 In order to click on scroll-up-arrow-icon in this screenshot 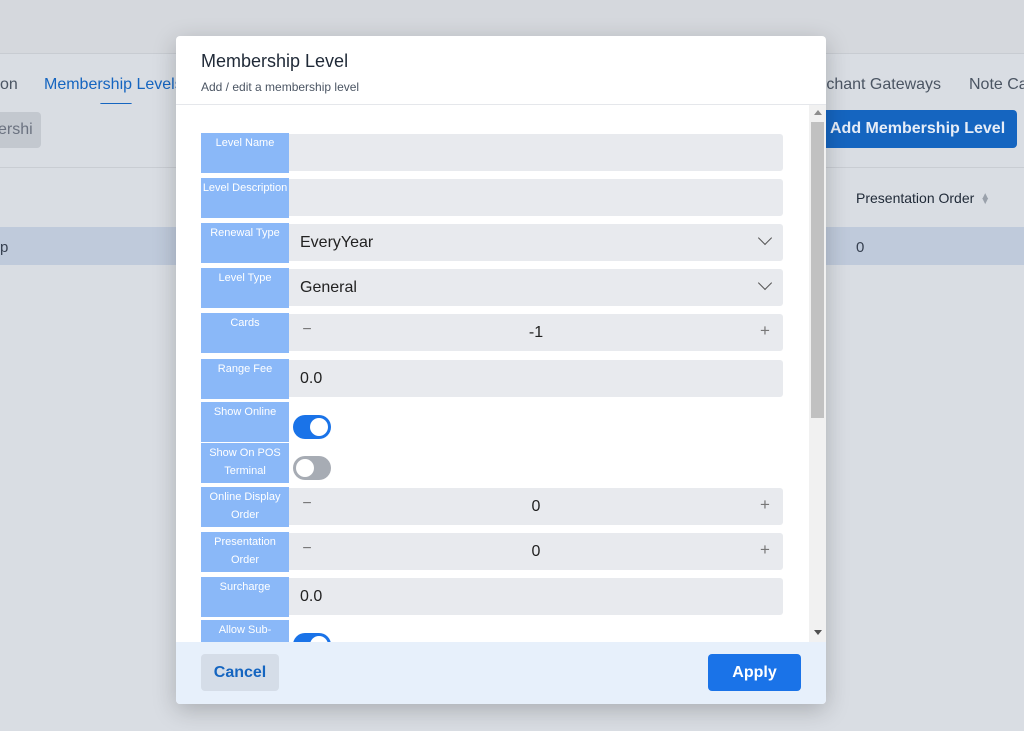, I will do `click(818, 112)`.